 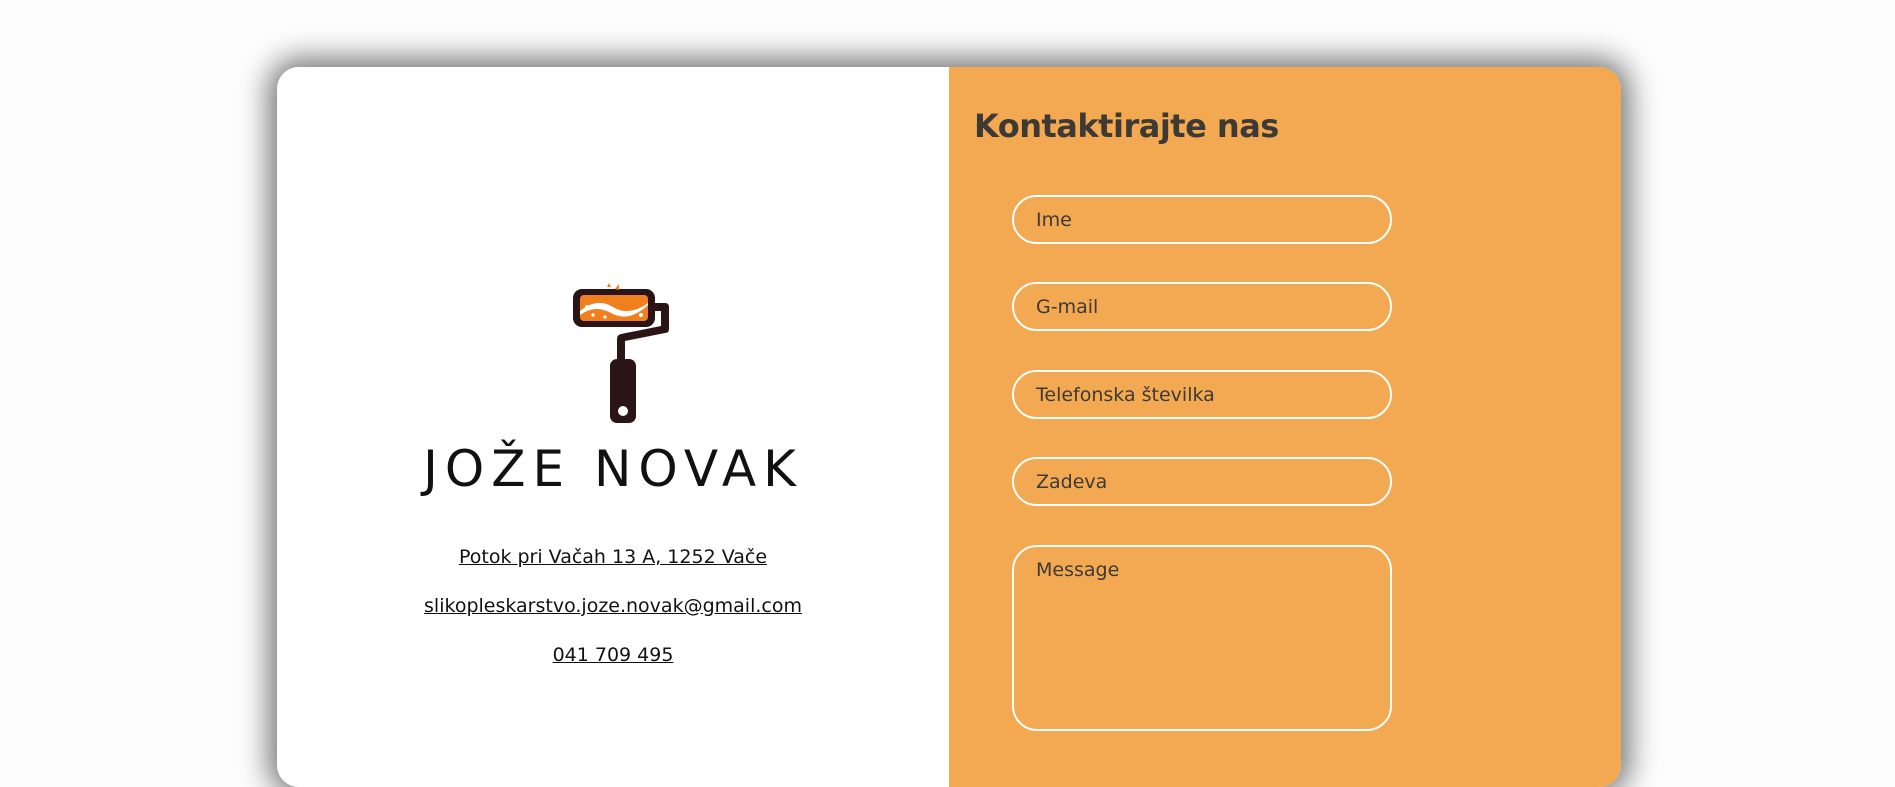 I want to click on subject-input, so click(x=1202, y=481).